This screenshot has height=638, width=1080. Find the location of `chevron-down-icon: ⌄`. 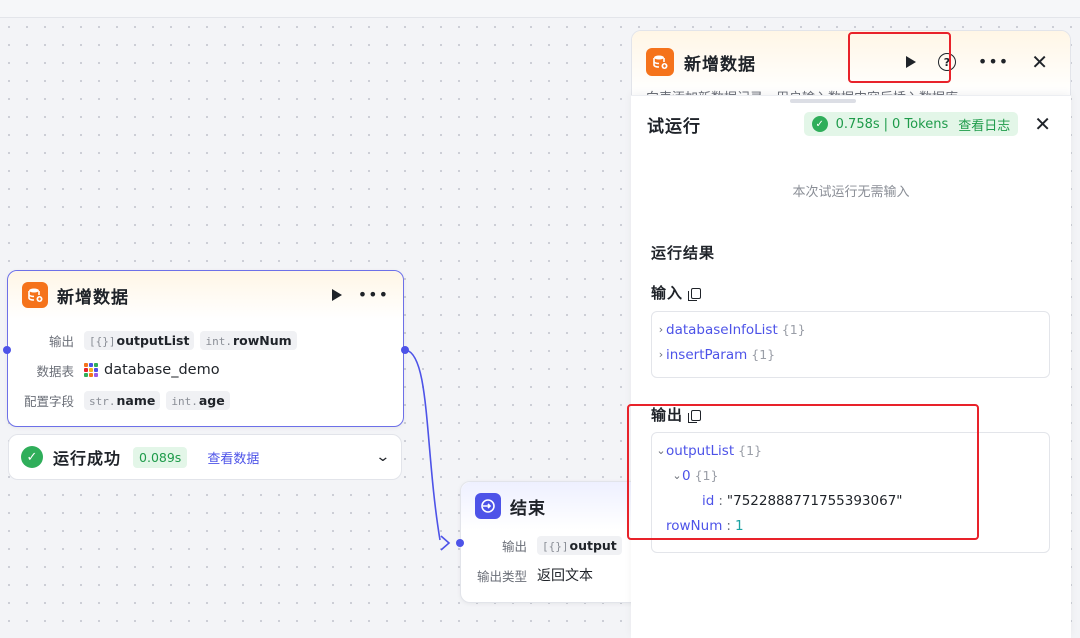

chevron-down-icon: ⌄ is located at coordinates (383, 457).